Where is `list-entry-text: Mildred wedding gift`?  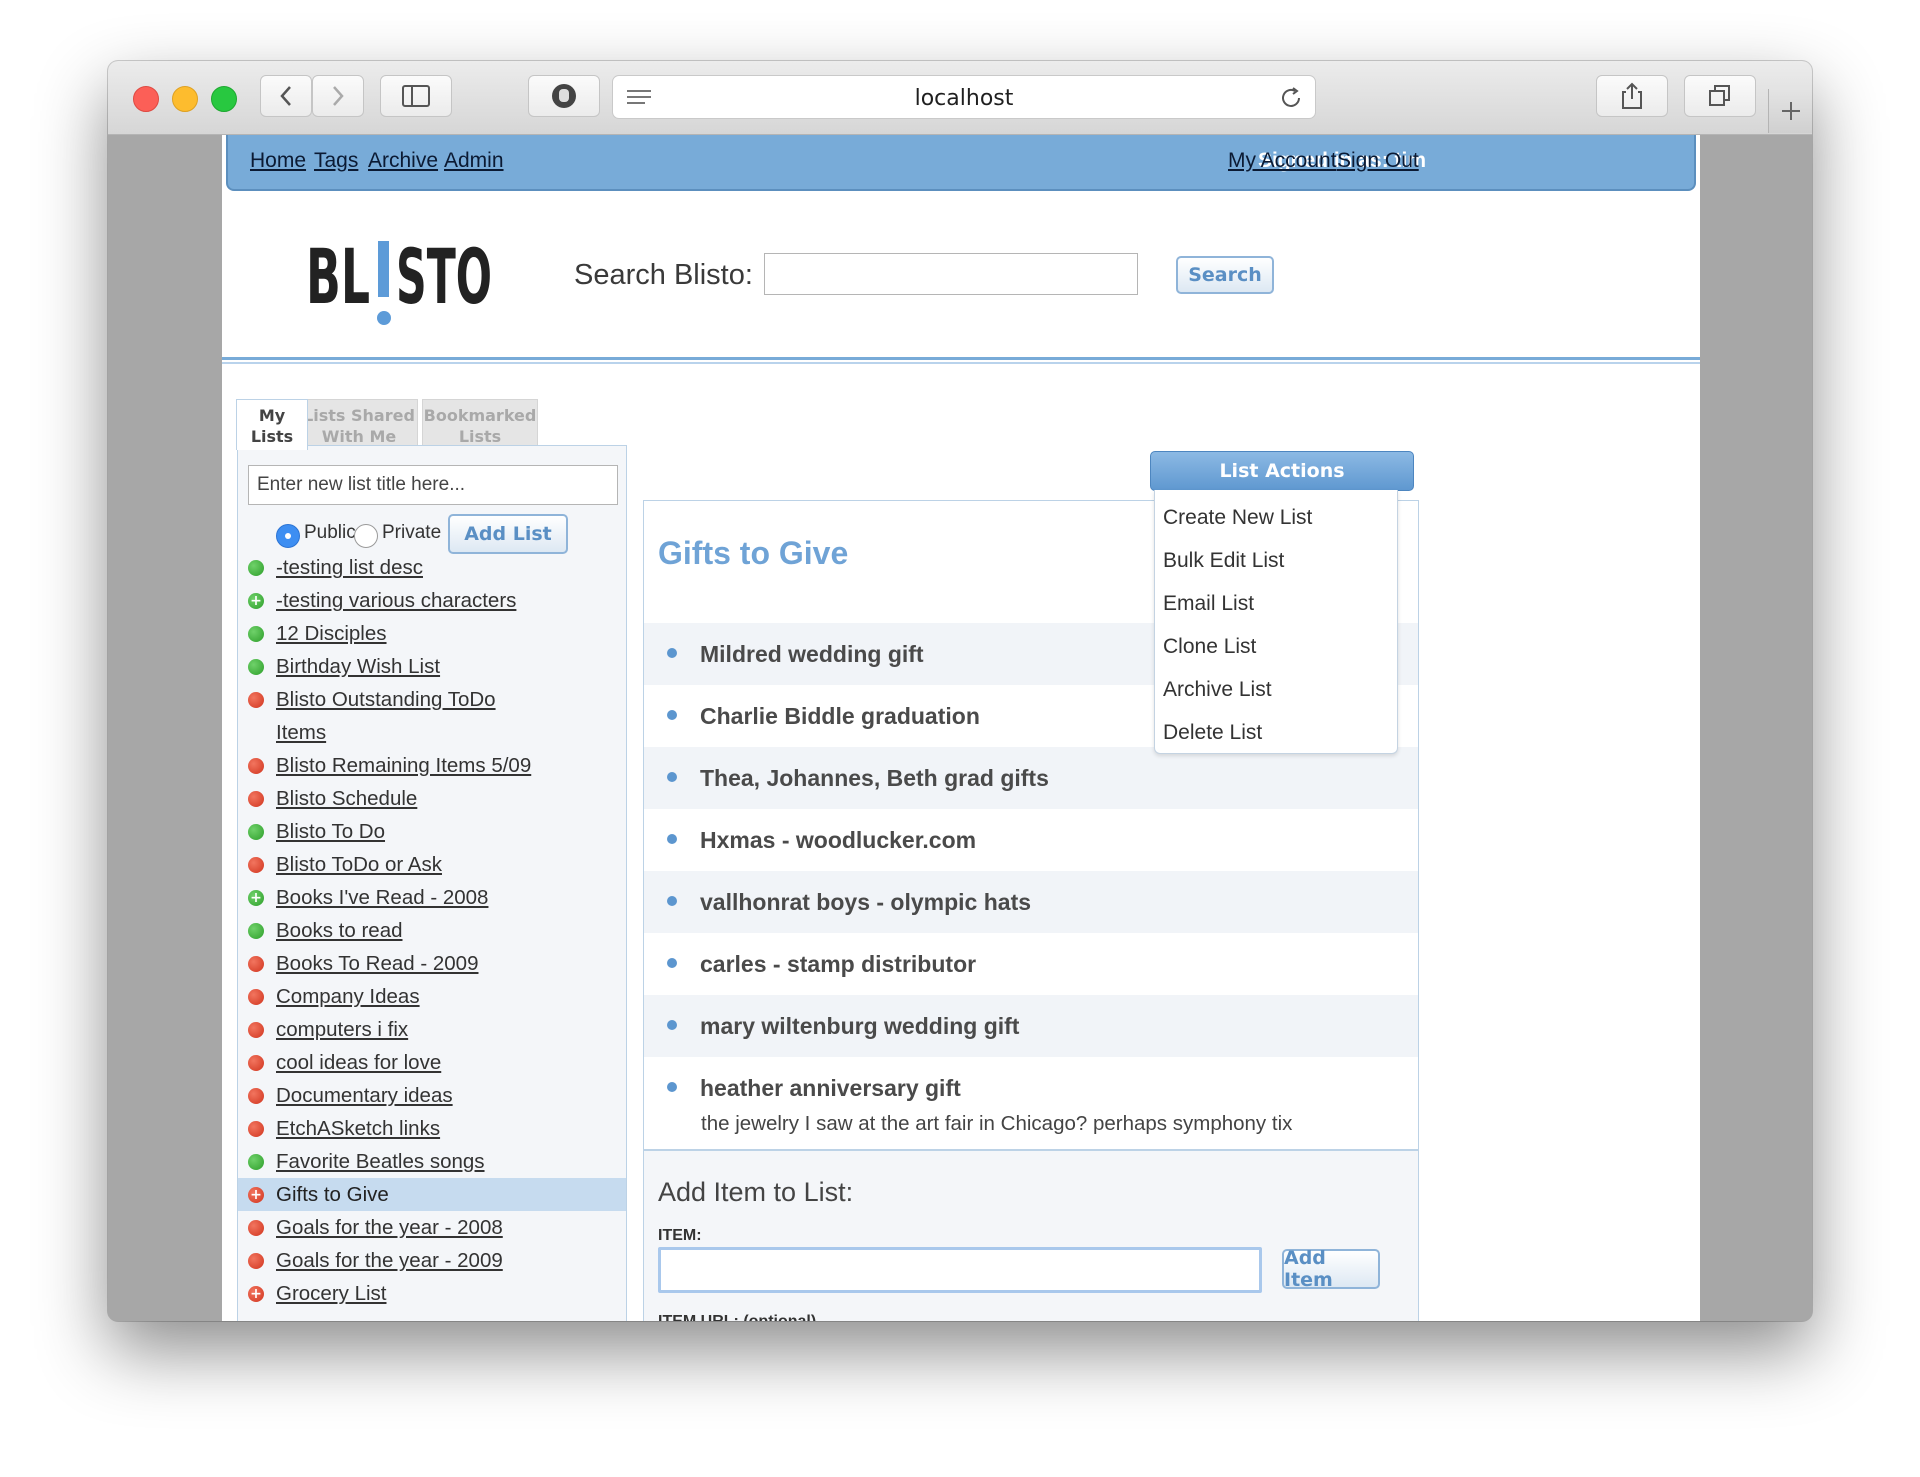 list-entry-text: Mildred wedding gift is located at coordinates (812, 654).